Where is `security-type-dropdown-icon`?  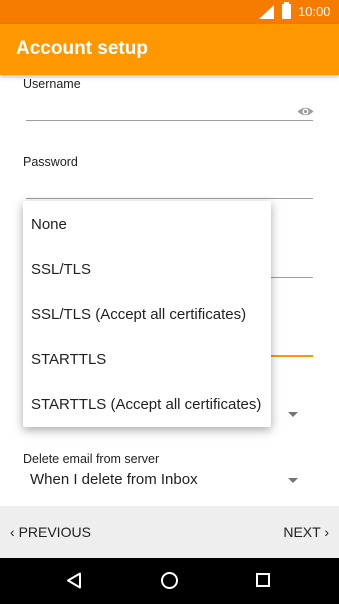 security-type-dropdown-icon is located at coordinates (293, 414).